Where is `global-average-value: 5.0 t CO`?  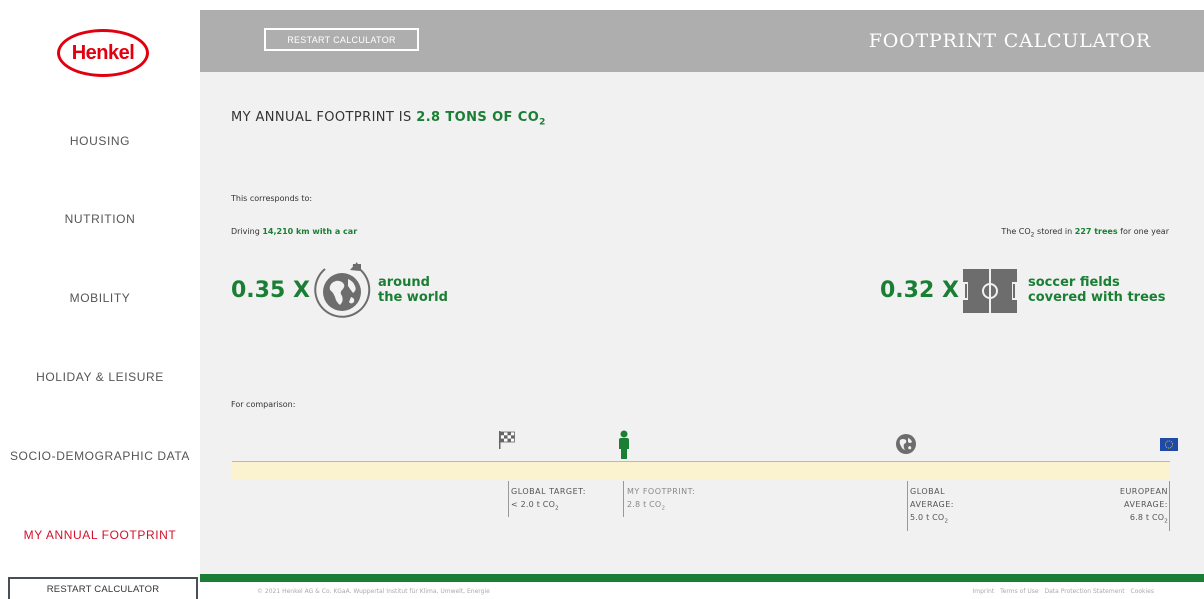
global-average-value: 5.0 t CO is located at coordinates (927, 517).